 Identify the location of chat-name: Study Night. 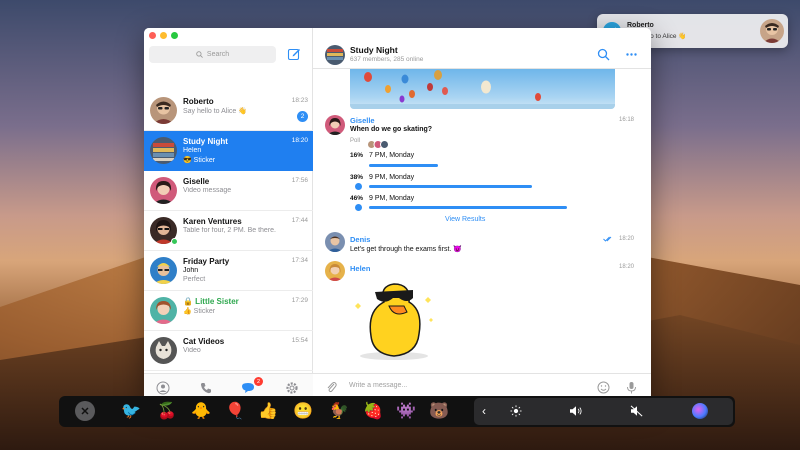
(205, 141).